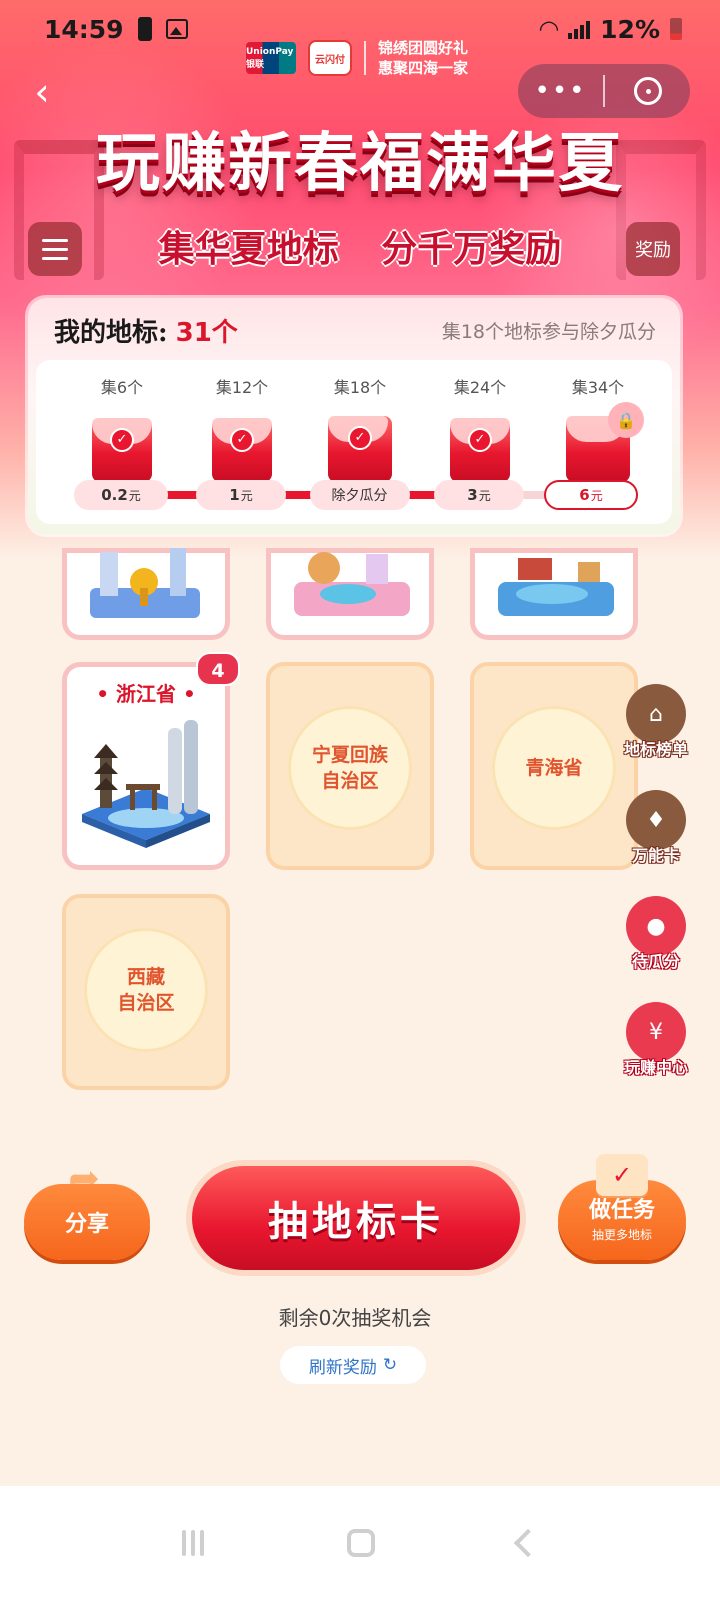 This screenshot has height=1600, width=720. Describe the element at coordinates (604, 91) in the screenshot. I see `miniapp-capsule: •••` at that location.